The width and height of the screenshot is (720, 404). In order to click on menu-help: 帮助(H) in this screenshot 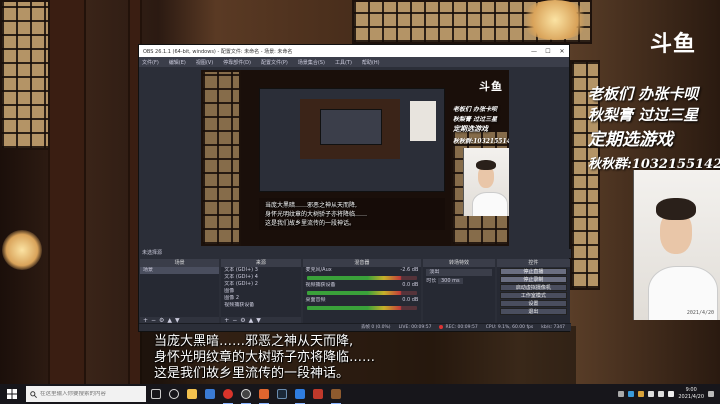, I will do `click(371, 62)`.